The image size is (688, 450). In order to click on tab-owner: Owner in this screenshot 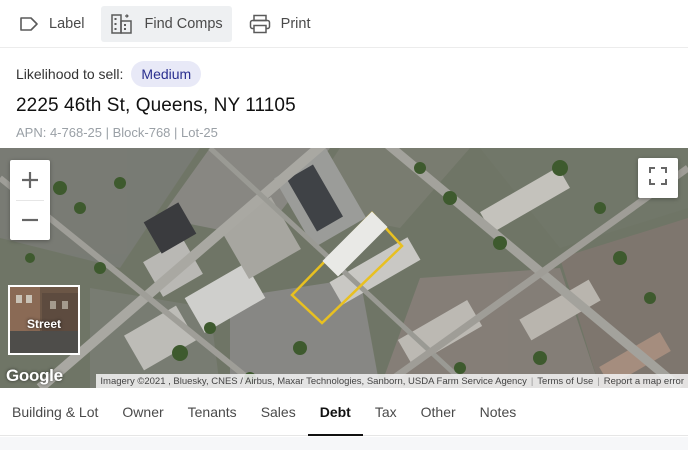, I will do `click(142, 412)`.